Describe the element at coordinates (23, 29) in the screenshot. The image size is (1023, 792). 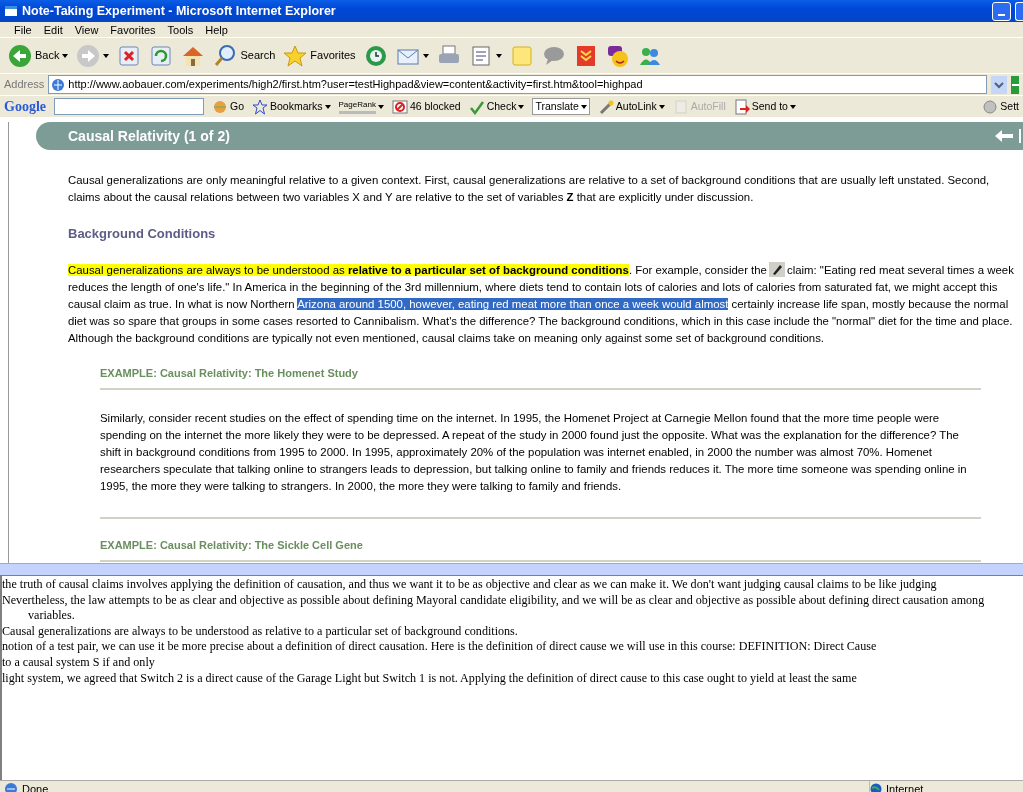
I see `menu-item: File` at that location.